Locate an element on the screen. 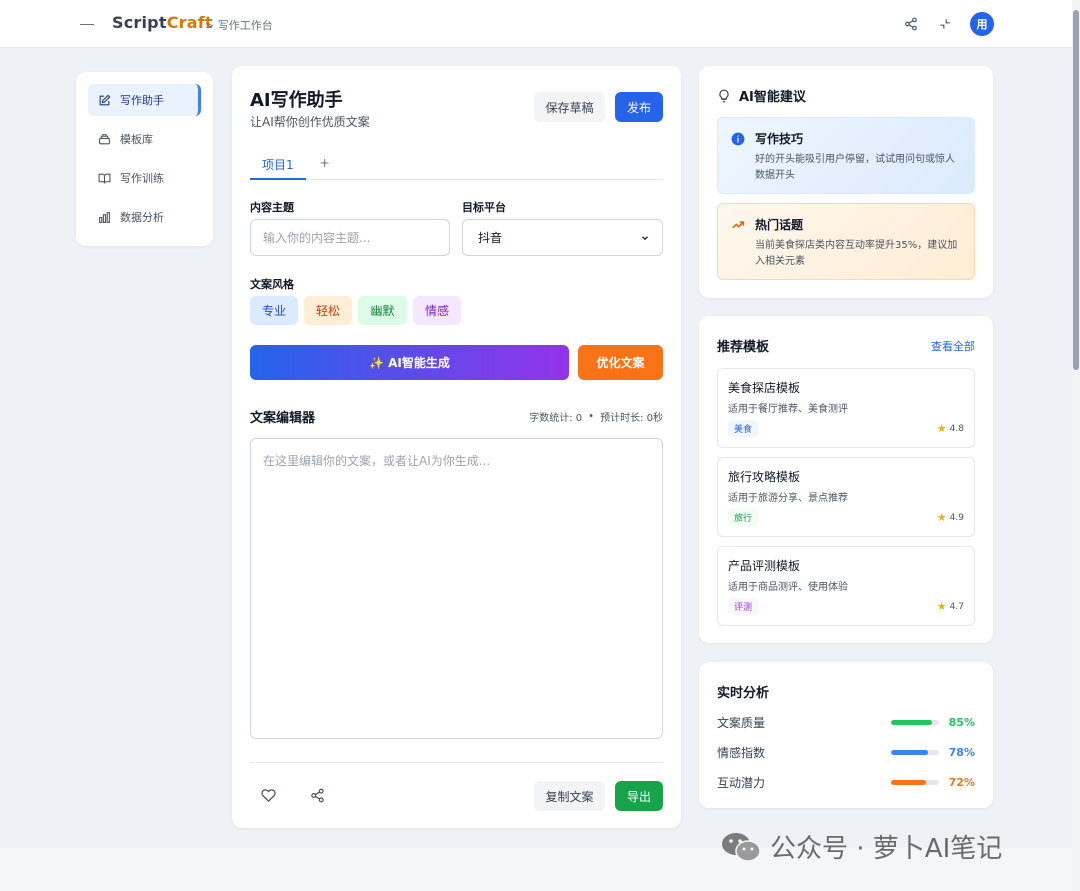 The image size is (1080, 891). sidebar-item-label: 写作训练 is located at coordinates (142, 178).